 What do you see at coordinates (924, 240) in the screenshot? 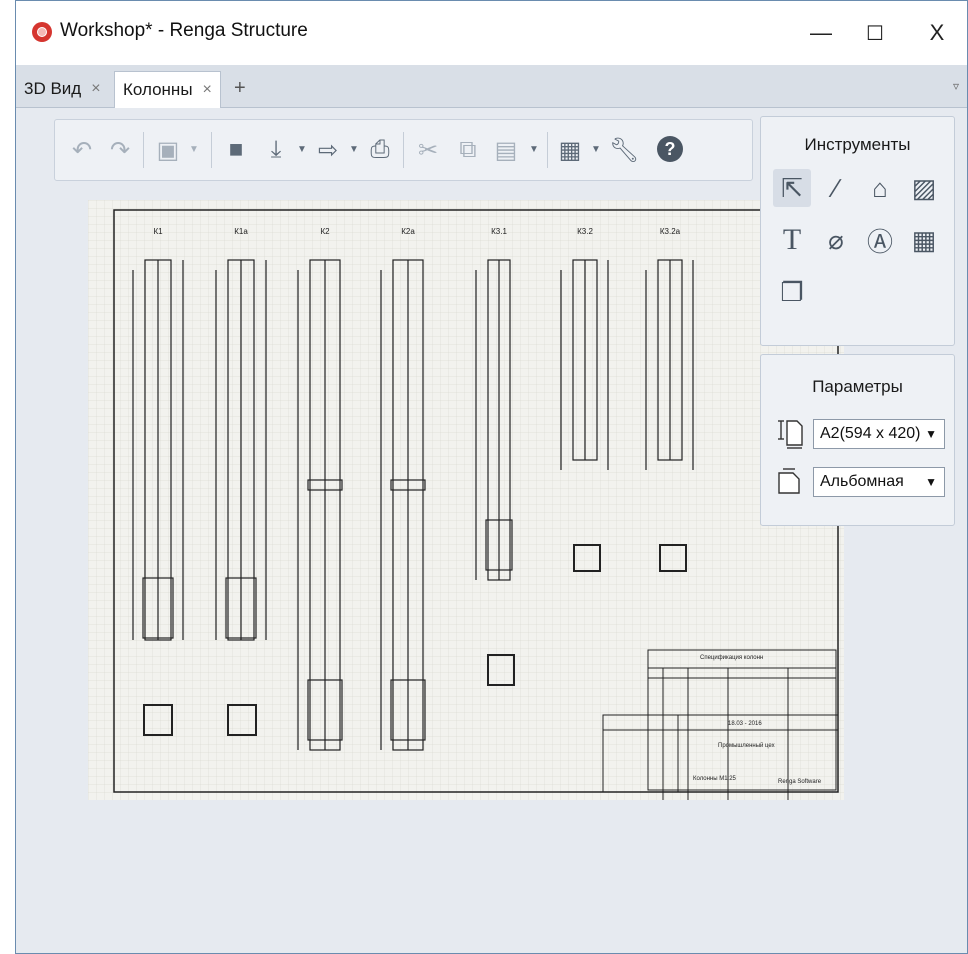
I see `table-icon: ▦` at bounding box center [924, 240].